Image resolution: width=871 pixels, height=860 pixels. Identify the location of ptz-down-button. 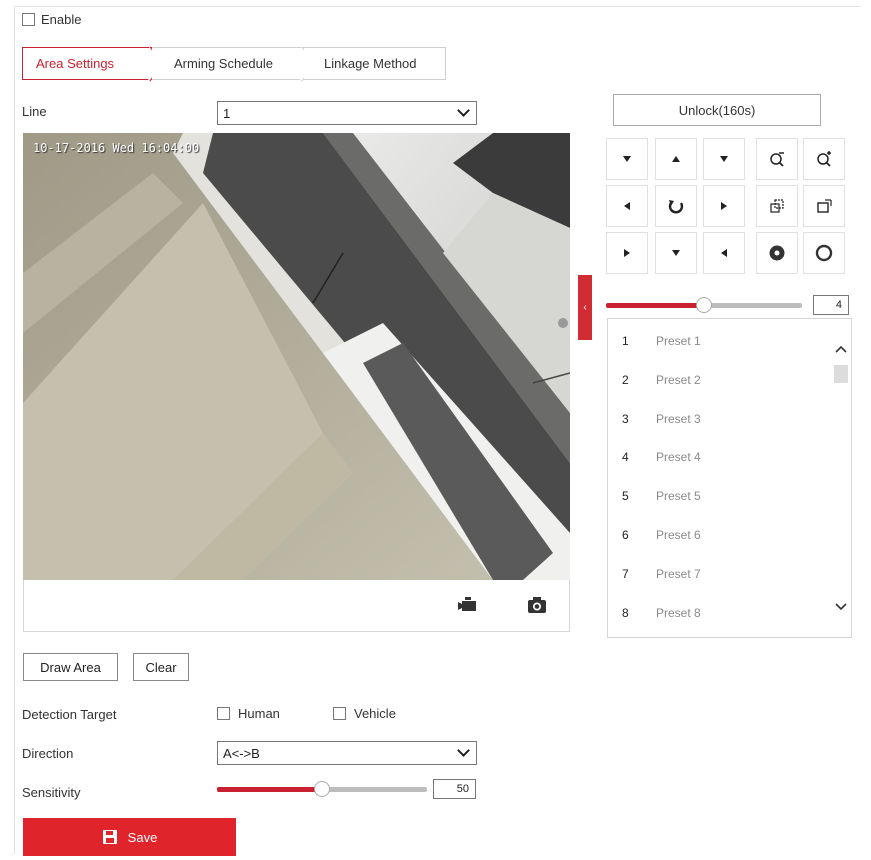
(676, 253).